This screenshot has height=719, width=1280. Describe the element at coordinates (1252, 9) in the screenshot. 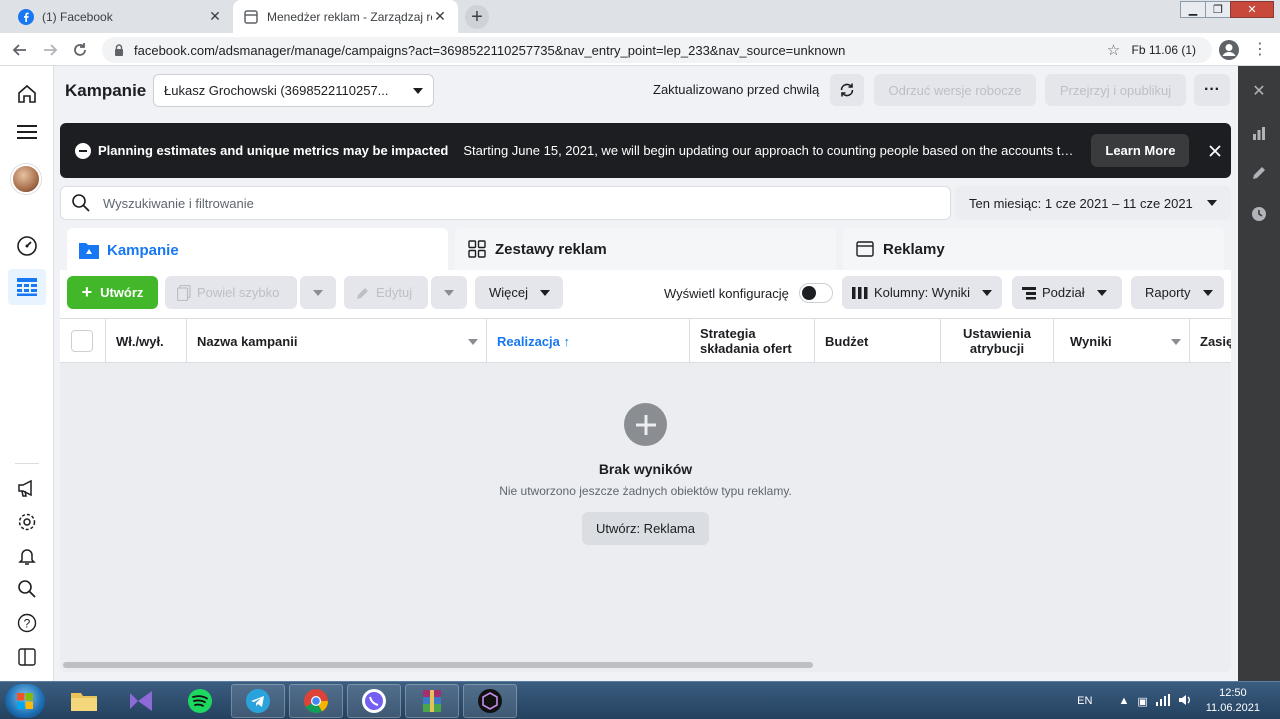

I see `window-close-icon: ✕` at that location.